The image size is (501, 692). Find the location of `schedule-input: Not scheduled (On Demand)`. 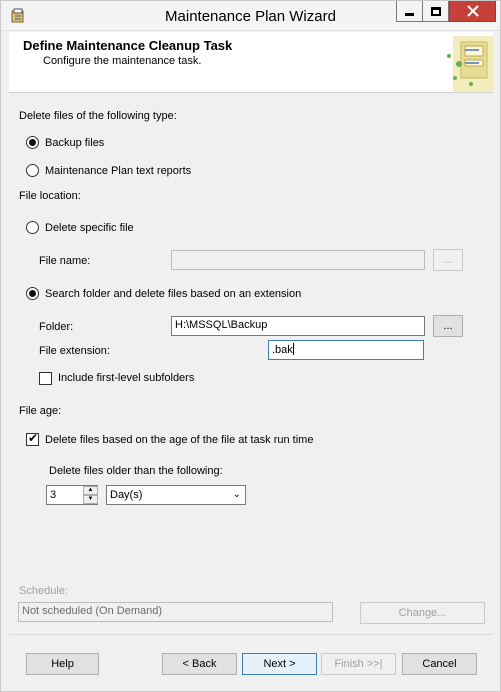

schedule-input: Not scheduled (On Demand) is located at coordinates (175, 612).